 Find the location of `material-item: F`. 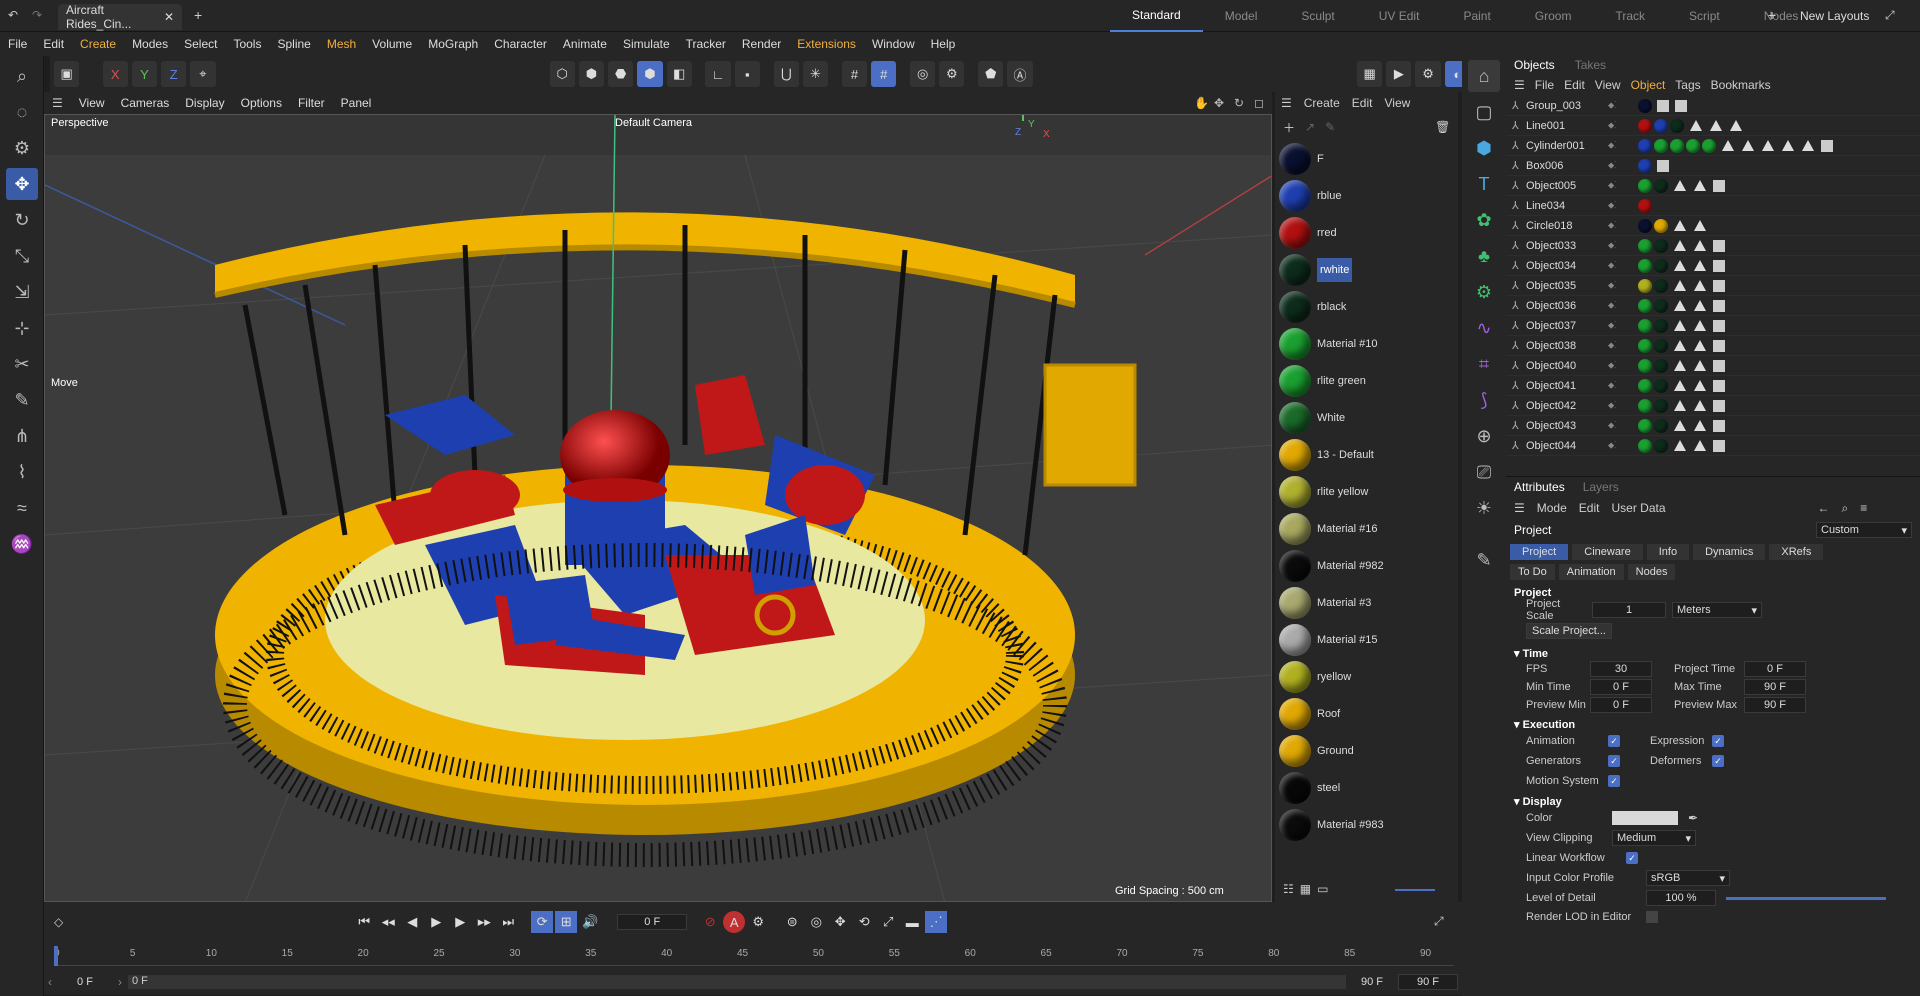

material-item: F is located at coordinates (1366, 158).